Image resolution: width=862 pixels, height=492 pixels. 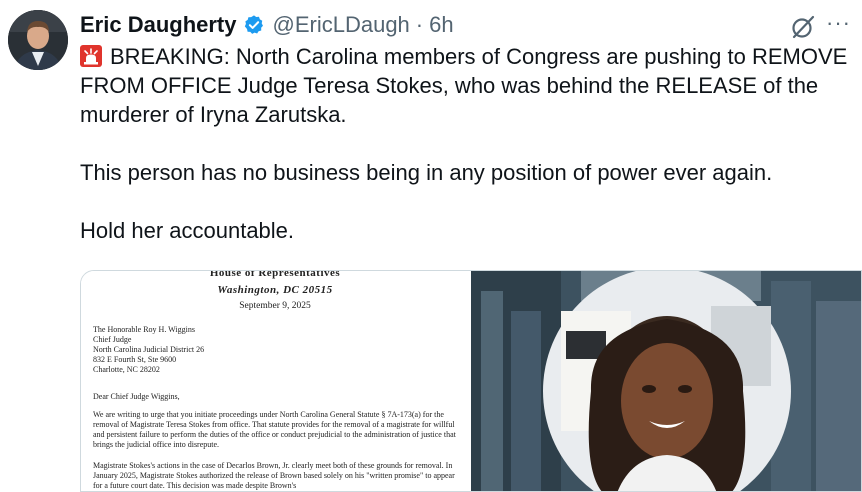 I want to click on address-line: 832 E Fourth St, Ste 9600, so click(x=135, y=359).